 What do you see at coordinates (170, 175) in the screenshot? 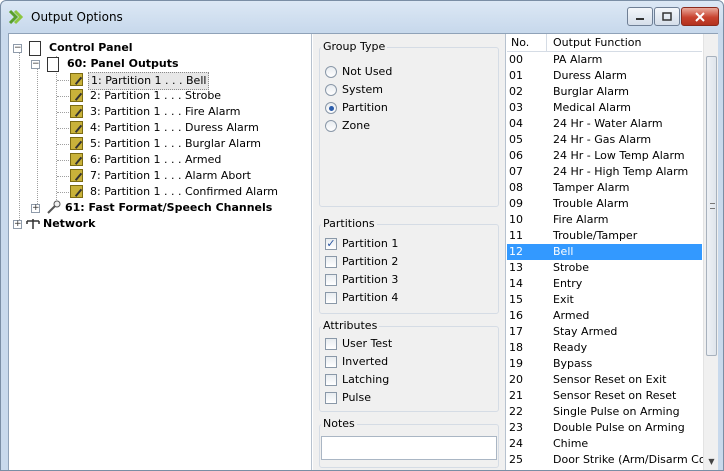
I see `tree-item-label: 7: Partition 1 . . . Alarm Abort` at bounding box center [170, 175].